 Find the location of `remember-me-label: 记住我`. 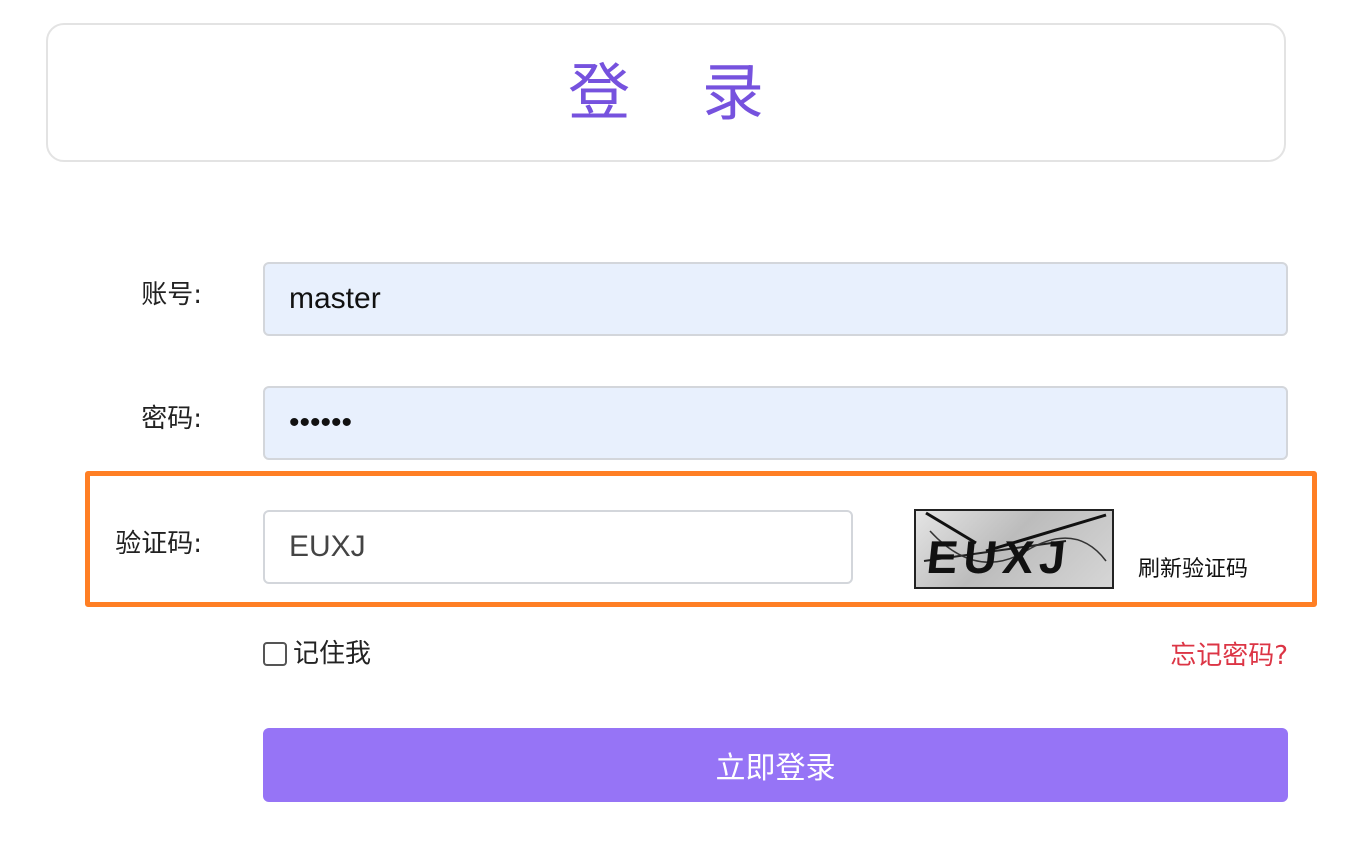

remember-me-label: 记住我 is located at coordinates (332, 654).